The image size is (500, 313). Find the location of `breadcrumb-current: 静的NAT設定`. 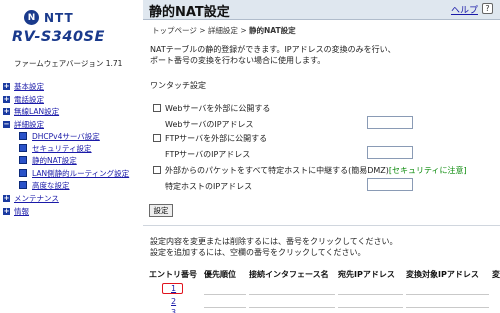

breadcrumb-current: 静的NAT設定 is located at coordinates (272, 30).